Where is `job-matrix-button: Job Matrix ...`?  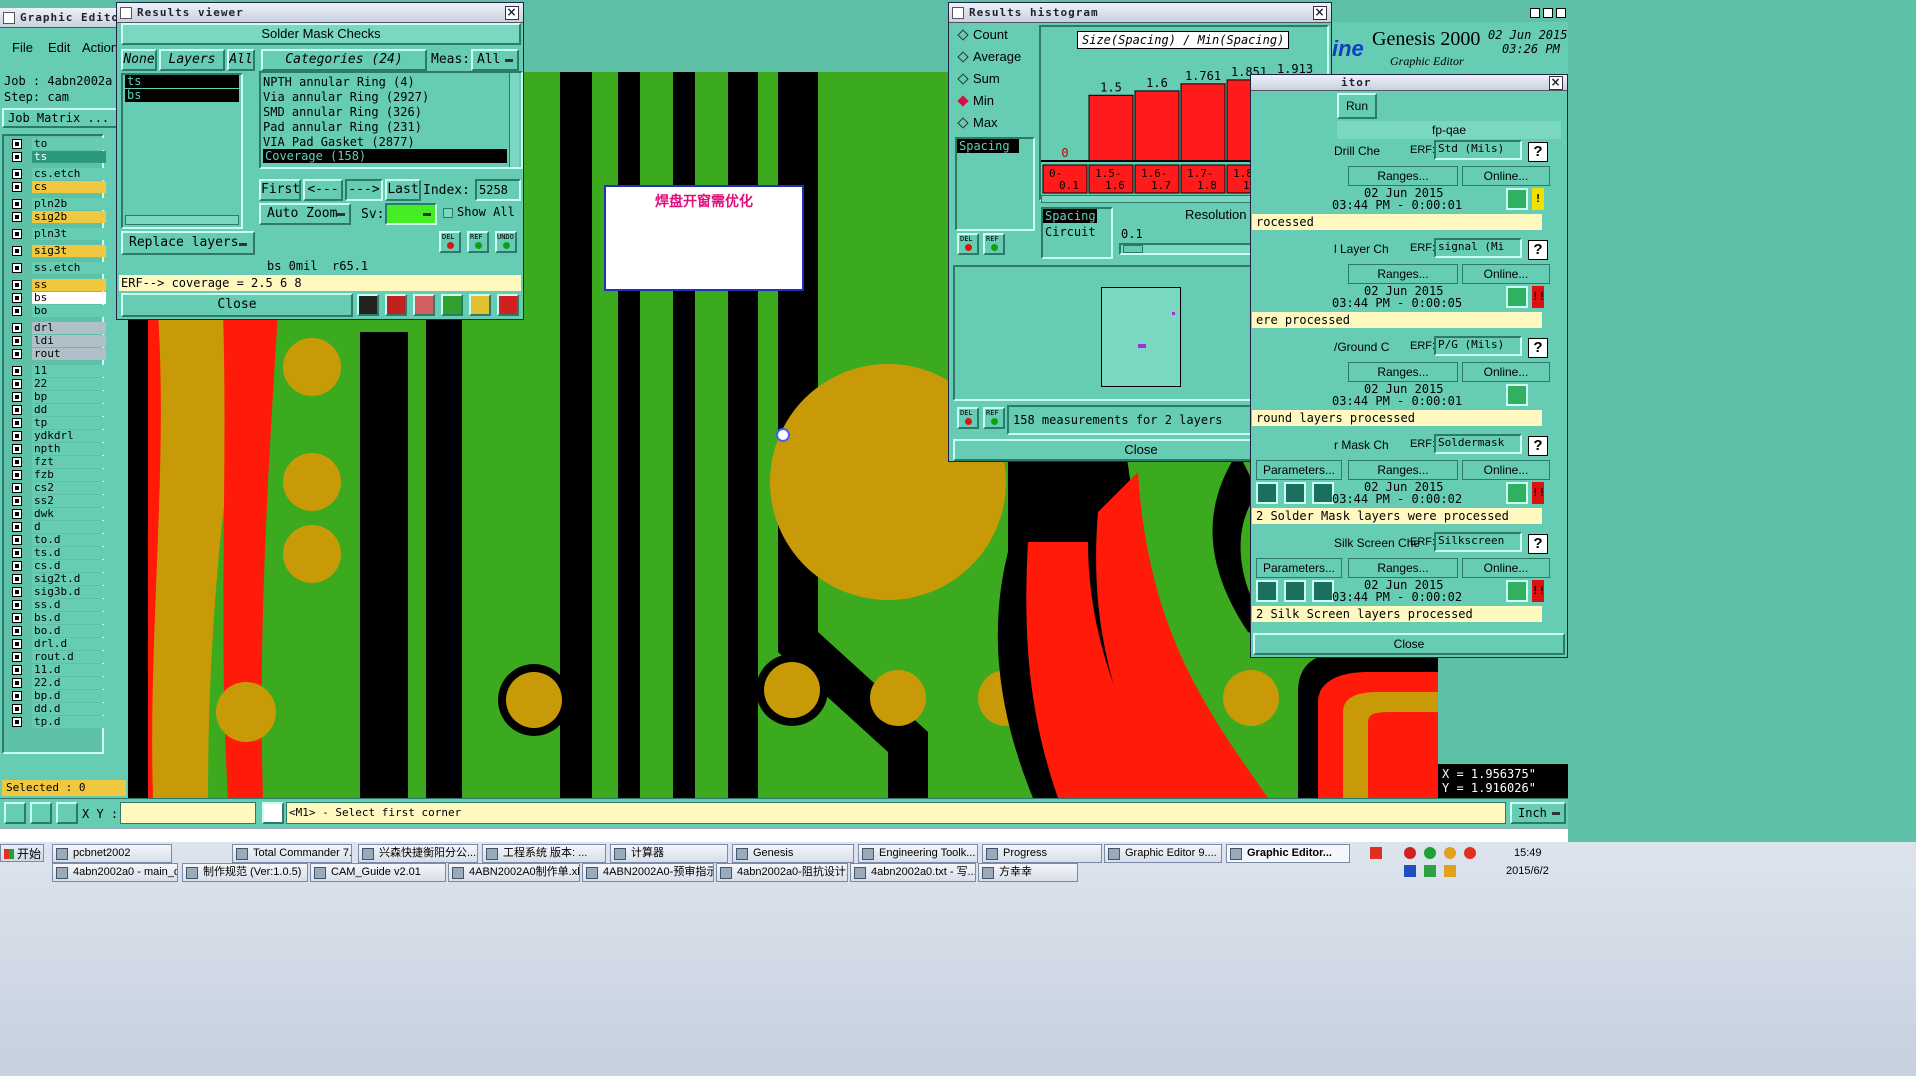 job-matrix-button: Job Matrix ... is located at coordinates (62, 118).